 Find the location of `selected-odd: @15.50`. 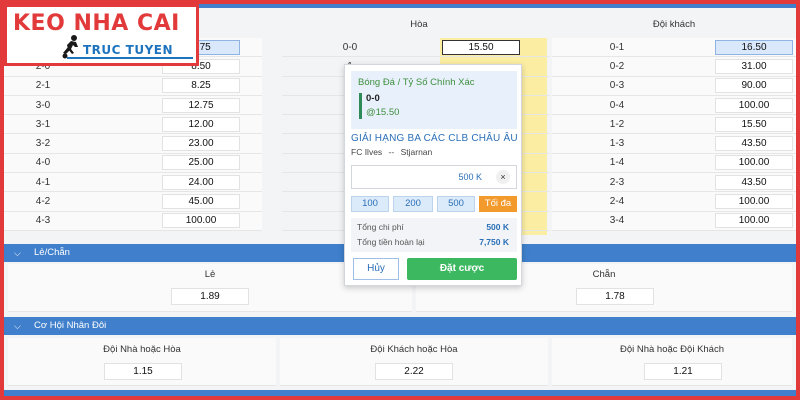

selected-odd: @15.50 is located at coordinates (383, 112).